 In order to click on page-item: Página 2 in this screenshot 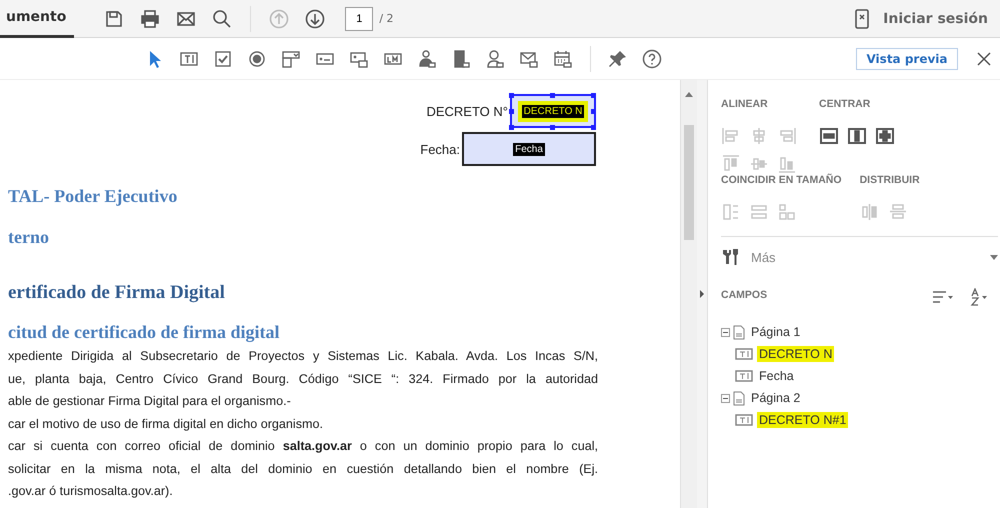, I will do `click(775, 398)`.